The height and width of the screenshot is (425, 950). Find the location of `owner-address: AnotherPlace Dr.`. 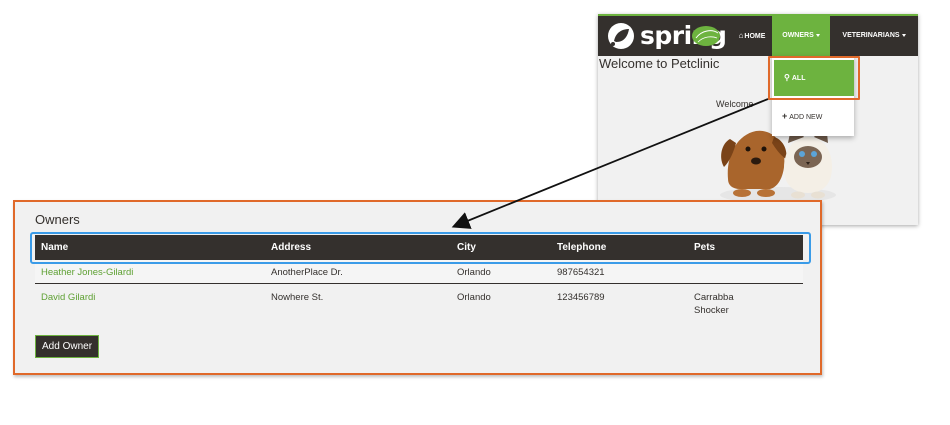

owner-address: AnotherPlace Dr. is located at coordinates (307, 272).